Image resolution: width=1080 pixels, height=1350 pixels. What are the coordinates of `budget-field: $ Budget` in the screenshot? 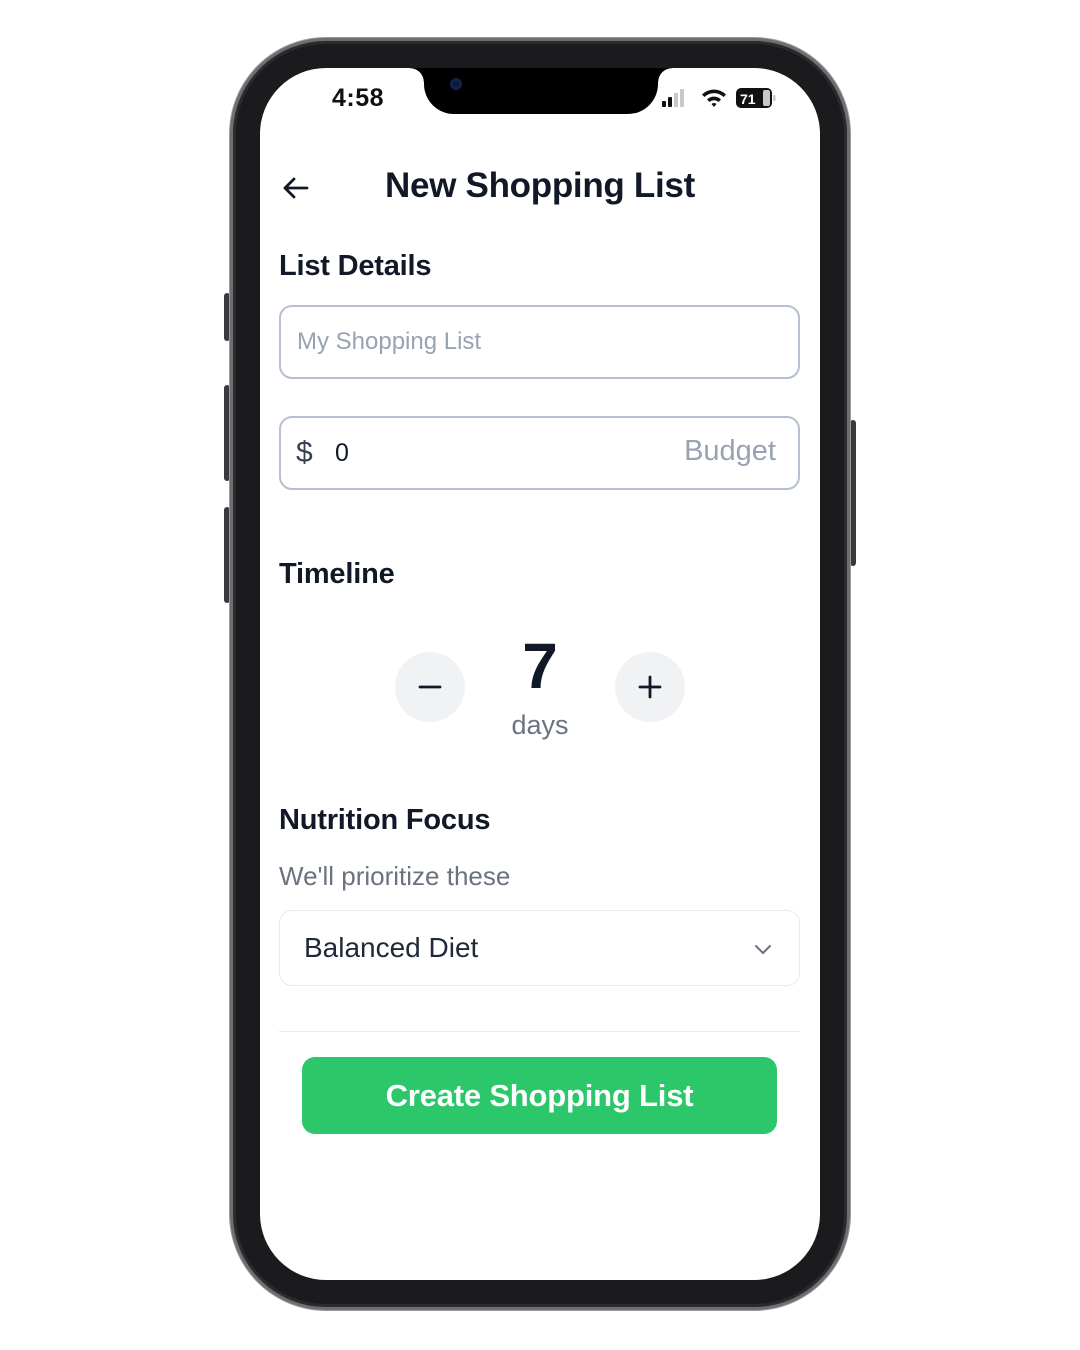 It's located at (539, 453).